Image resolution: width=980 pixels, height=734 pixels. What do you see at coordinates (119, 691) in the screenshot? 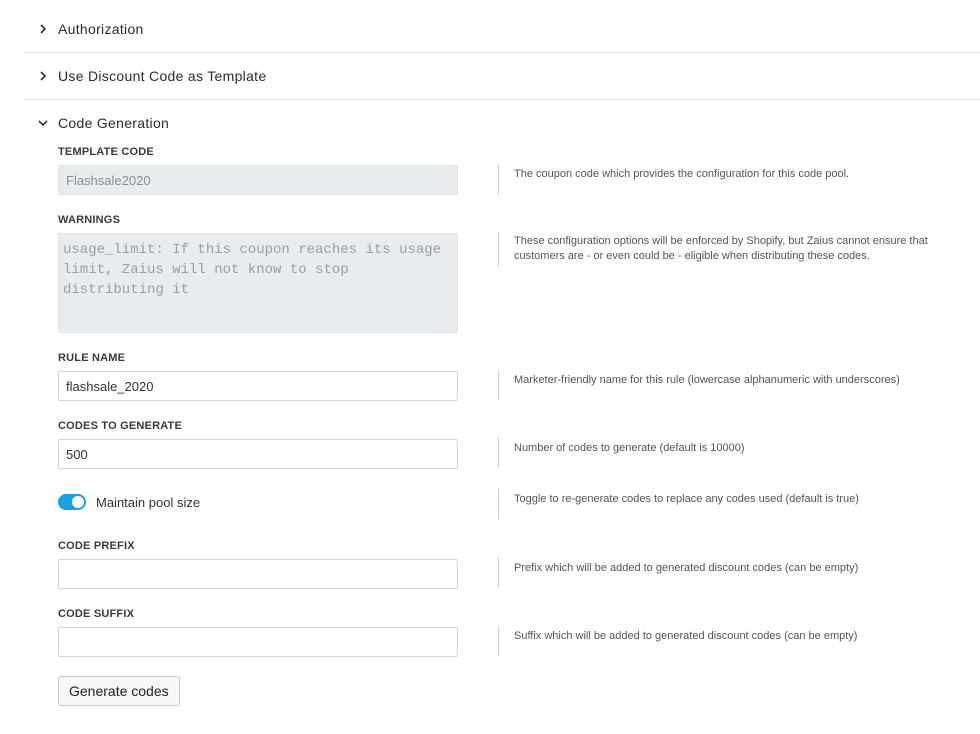
I see `generate-codes-button: Generate codes` at bounding box center [119, 691].